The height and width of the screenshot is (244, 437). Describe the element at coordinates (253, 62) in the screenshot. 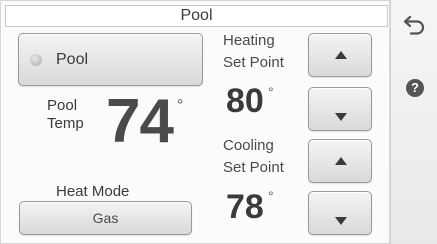

I see `heating-setpoint-label-line2: Set Point` at that location.